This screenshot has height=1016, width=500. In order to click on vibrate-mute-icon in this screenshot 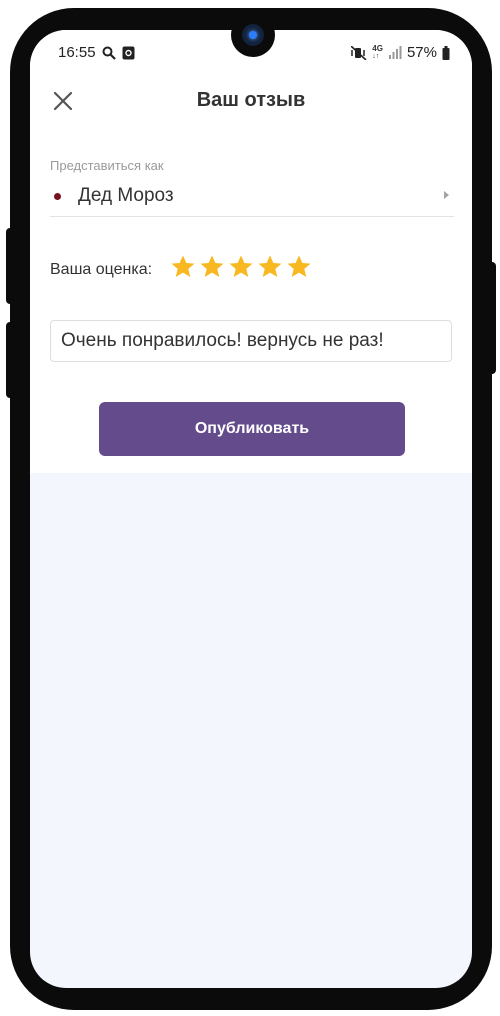, I will do `click(359, 52)`.